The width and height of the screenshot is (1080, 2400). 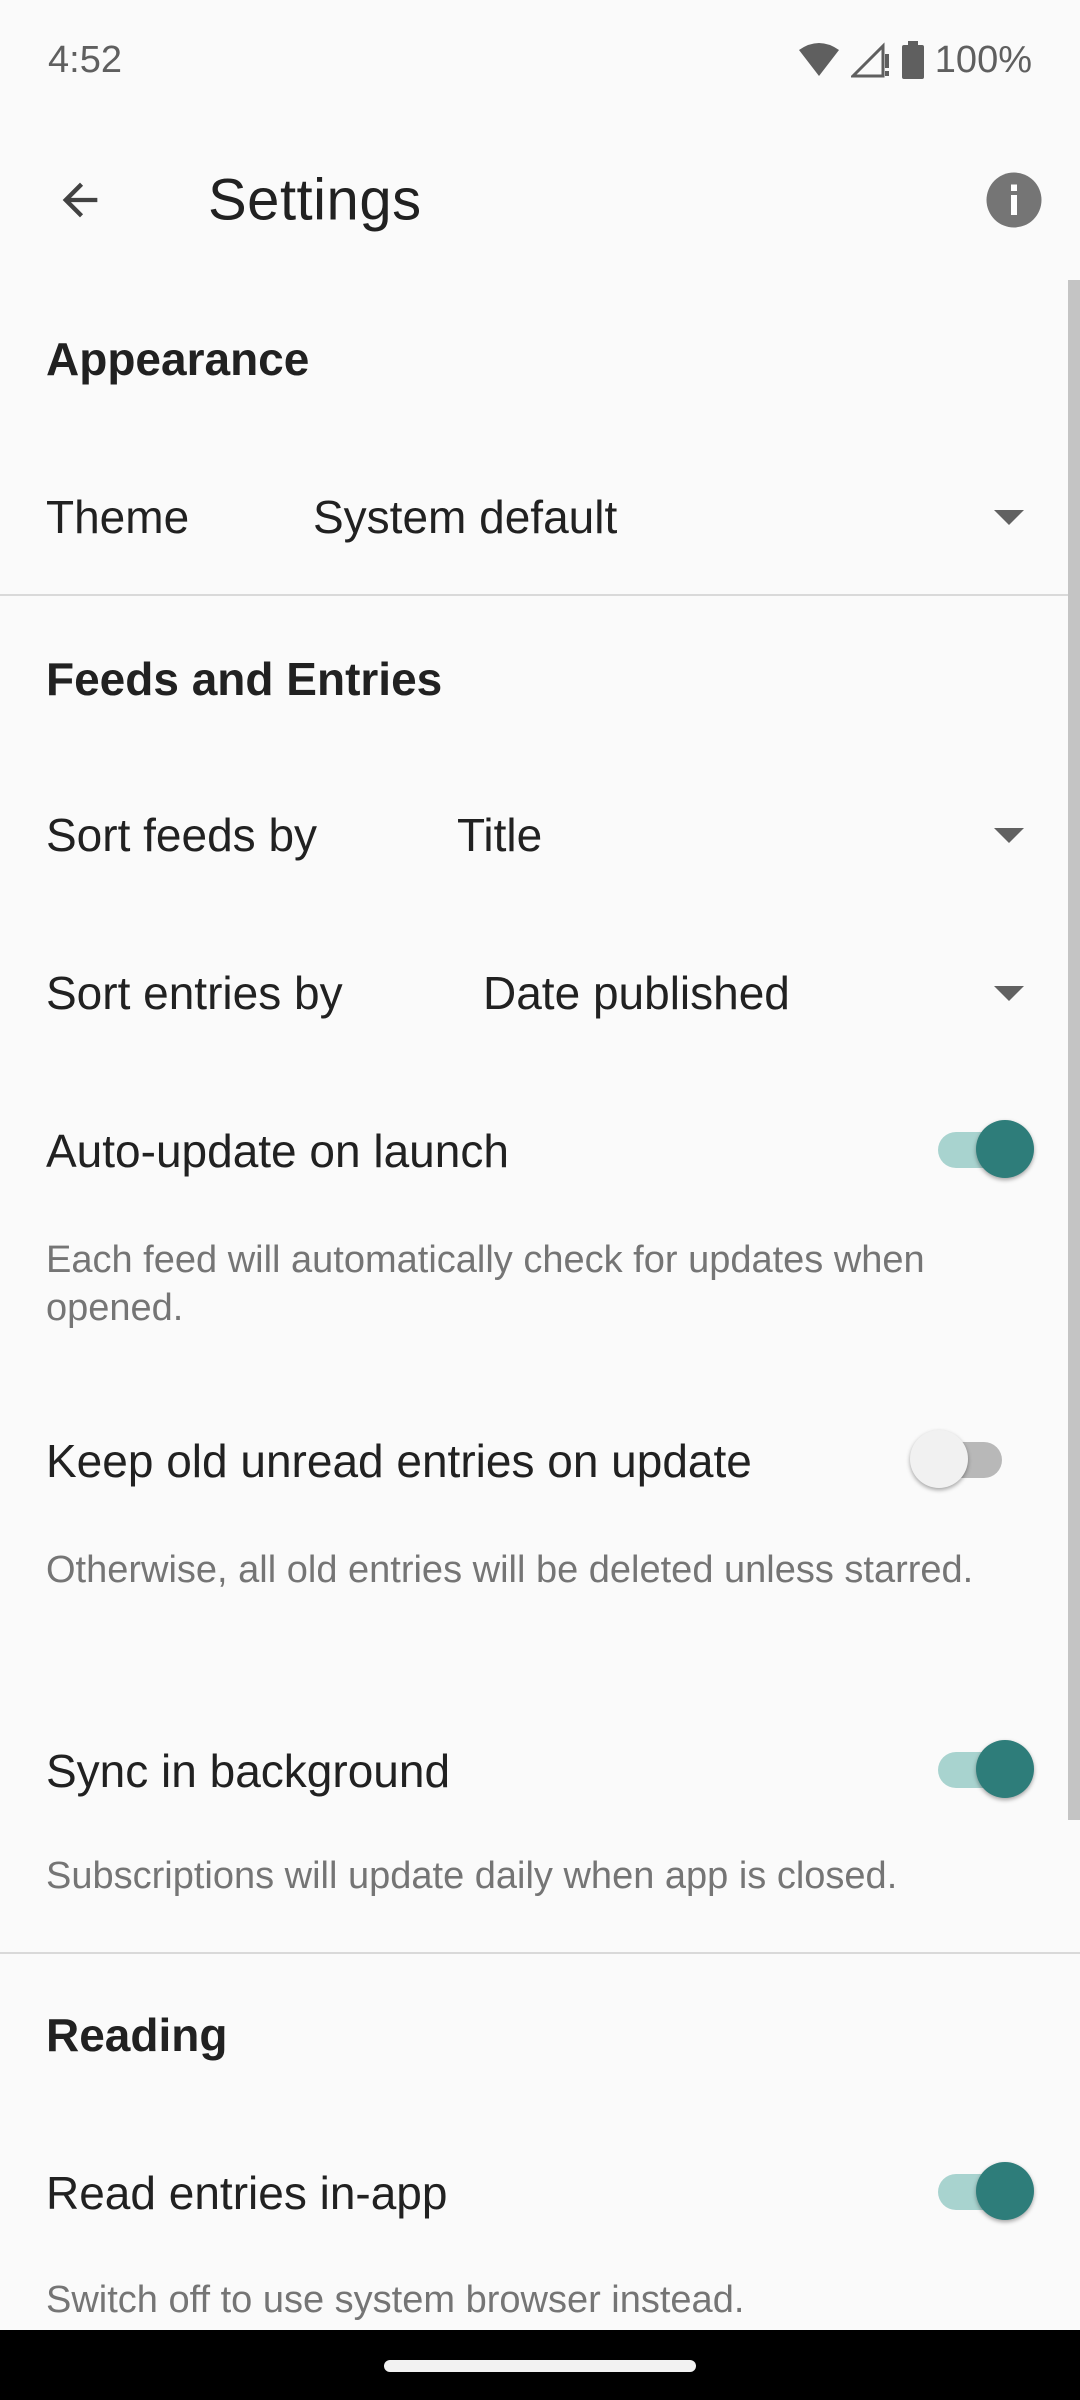 I want to click on page-title: Settings, so click(x=315, y=200).